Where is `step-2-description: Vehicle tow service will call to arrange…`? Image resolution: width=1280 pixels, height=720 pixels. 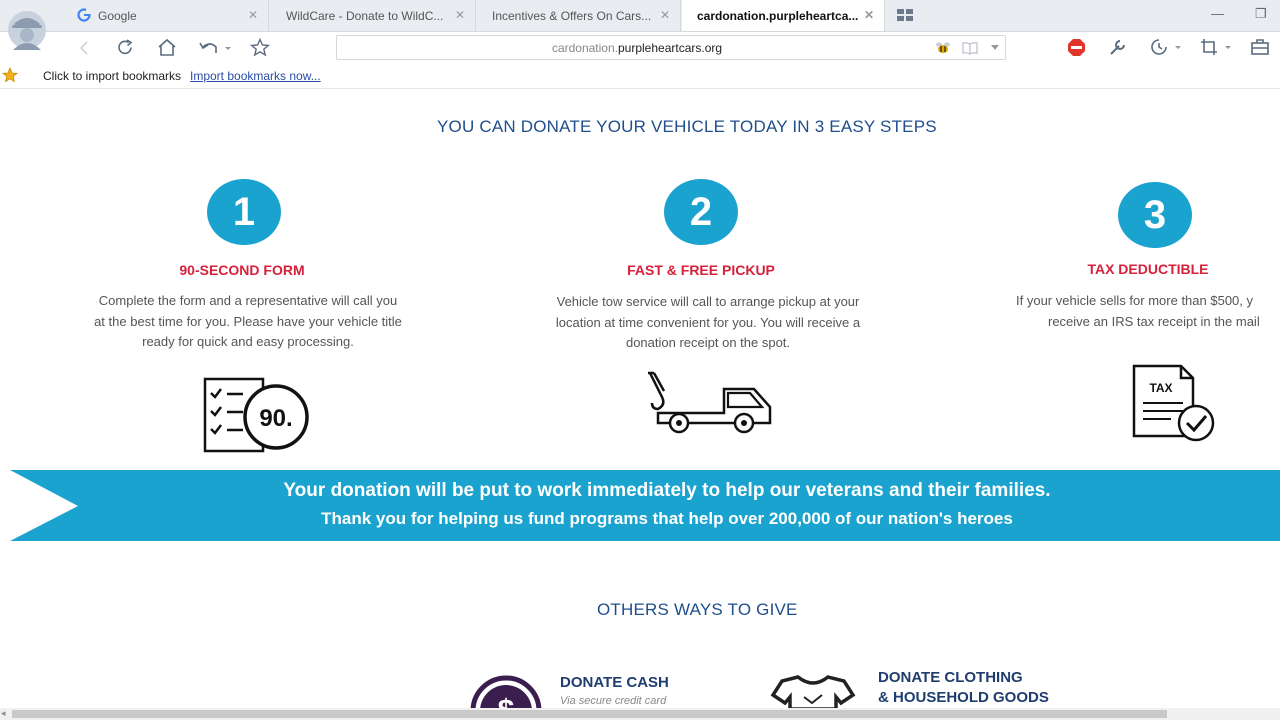 step-2-description: Vehicle tow service will call to arrange… is located at coordinates (708, 322).